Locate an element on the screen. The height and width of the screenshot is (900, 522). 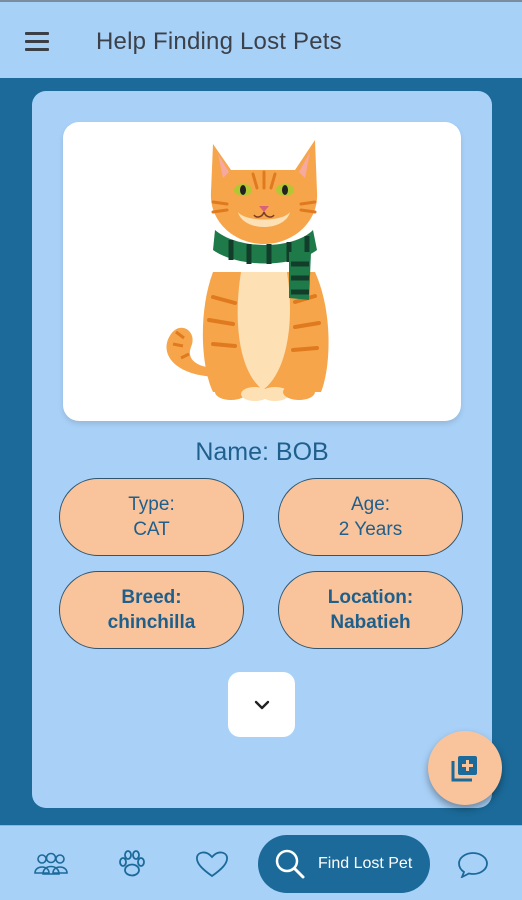
expand-button is located at coordinates (261, 704).